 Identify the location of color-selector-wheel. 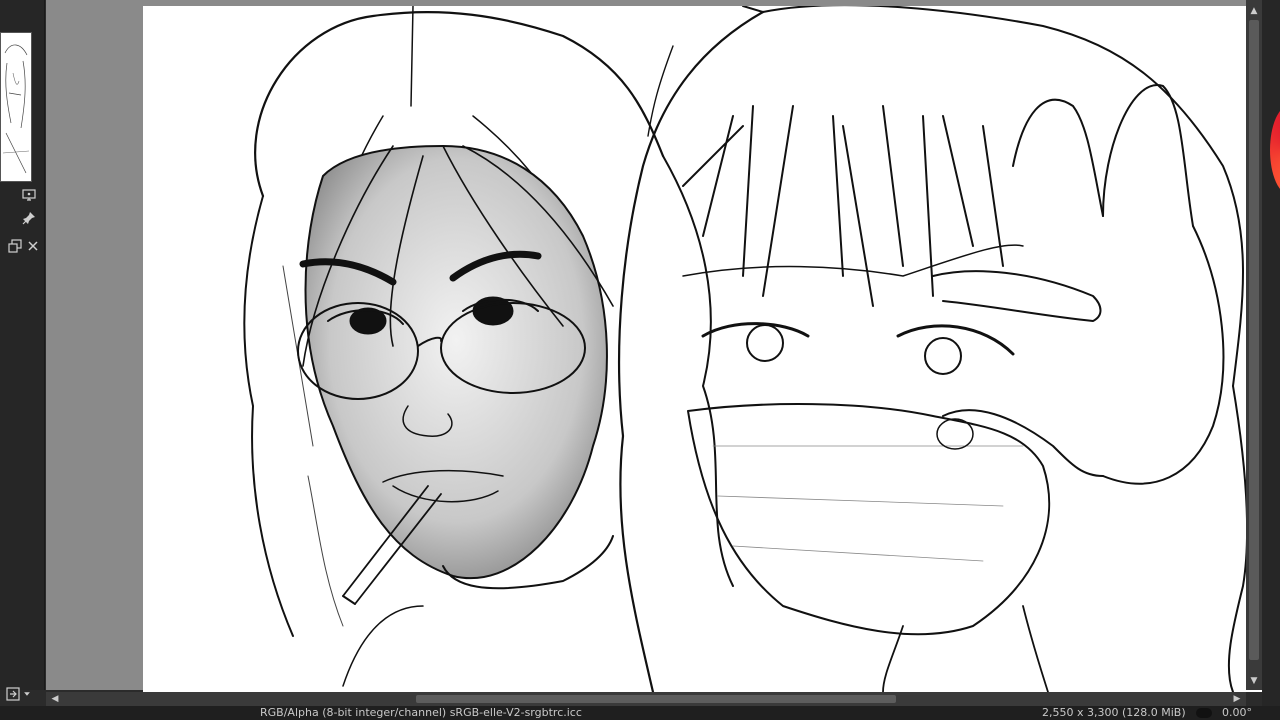
(1275, 150).